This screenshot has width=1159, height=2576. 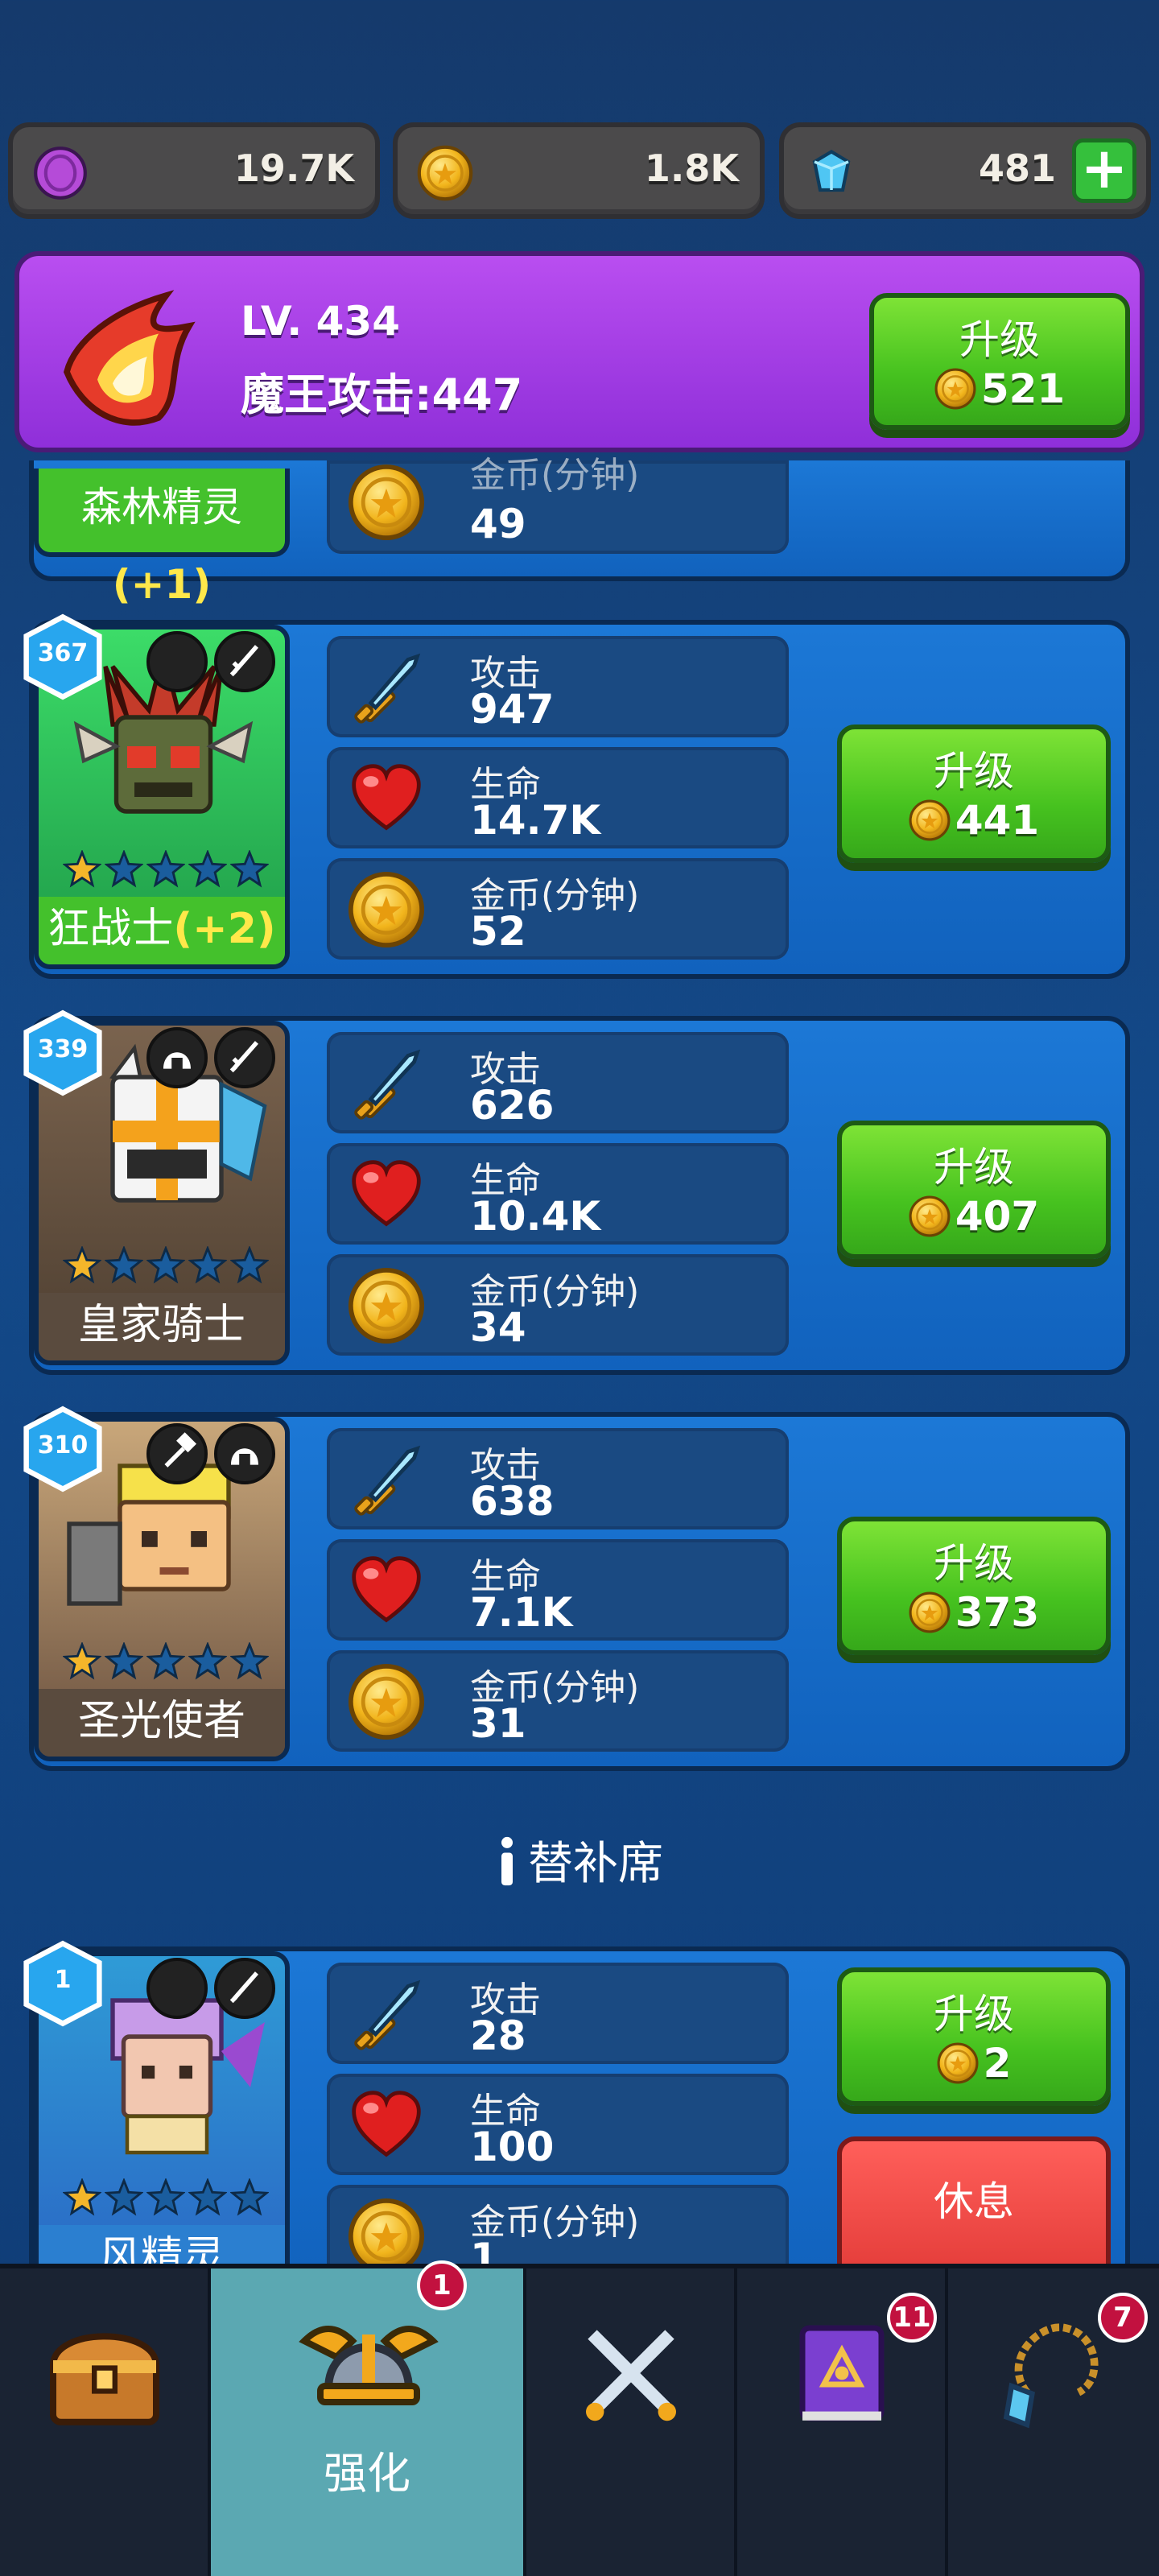 What do you see at coordinates (1023, 388) in the screenshot?
I see `upgrade-cost: 521` at bounding box center [1023, 388].